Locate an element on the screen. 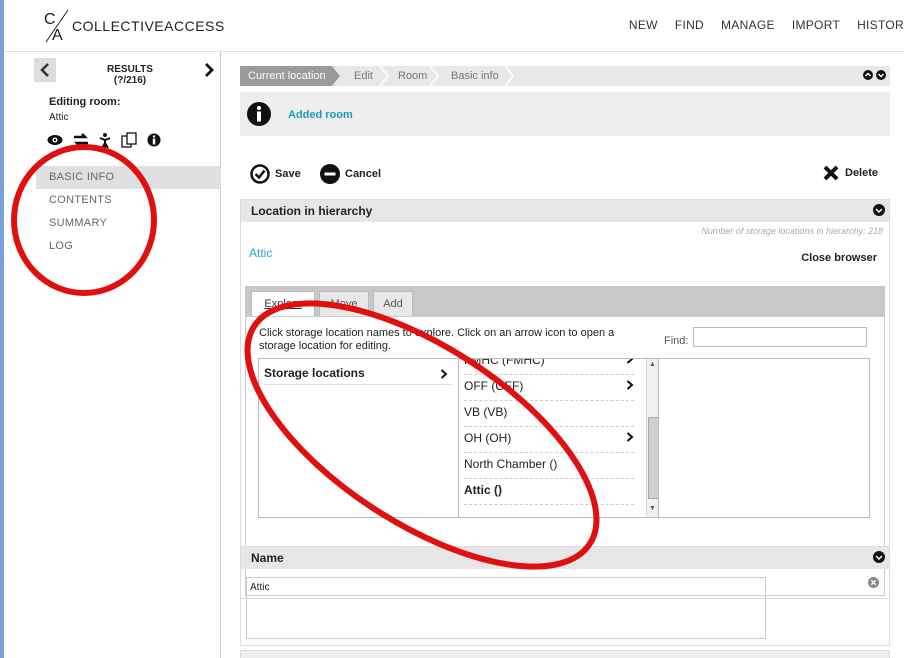 This screenshot has height=658, width=904. hierarchy-panel-header: Location in hierarchy is located at coordinates (565, 211).